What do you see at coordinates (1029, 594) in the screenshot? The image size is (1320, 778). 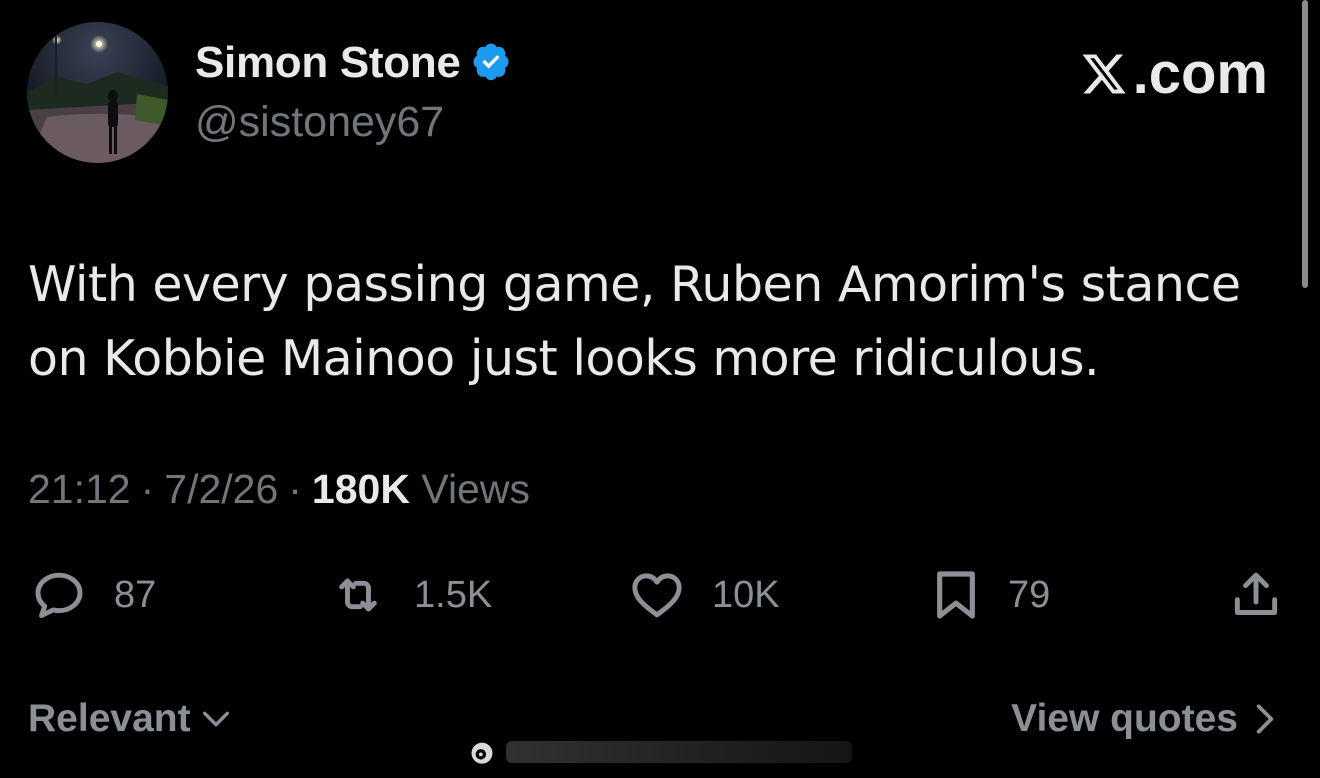 I see `bookmark-count: 79` at bounding box center [1029, 594].